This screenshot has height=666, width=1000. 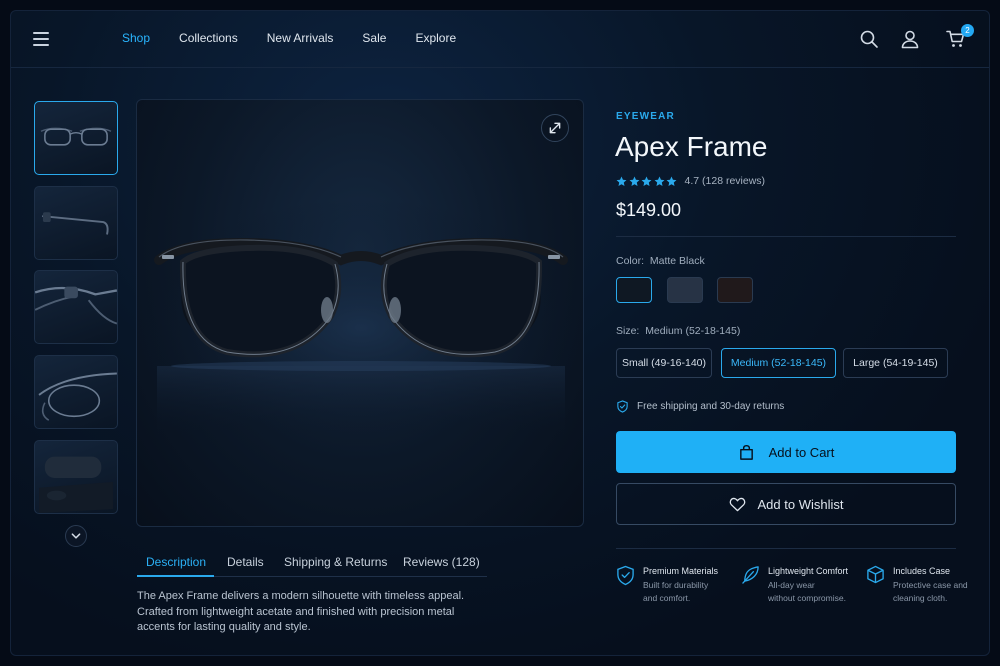 I want to click on product-title: Apex Frame, so click(x=691, y=146).